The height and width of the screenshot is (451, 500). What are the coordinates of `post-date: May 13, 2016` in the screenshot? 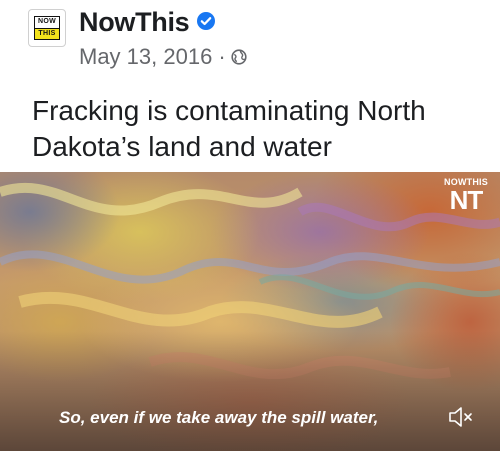 It's located at (145, 57).